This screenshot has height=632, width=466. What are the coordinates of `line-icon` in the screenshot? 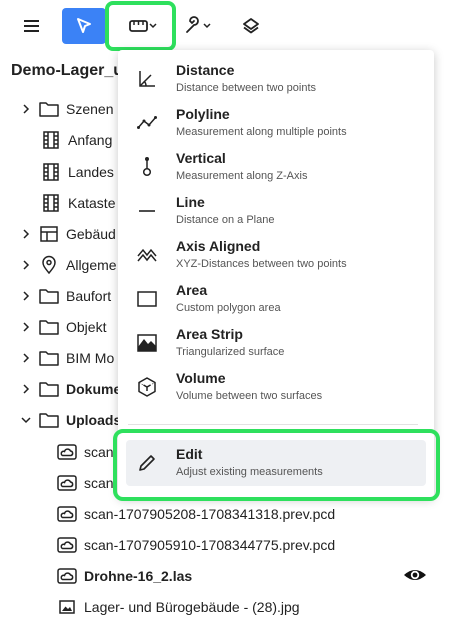 It's located at (147, 211).